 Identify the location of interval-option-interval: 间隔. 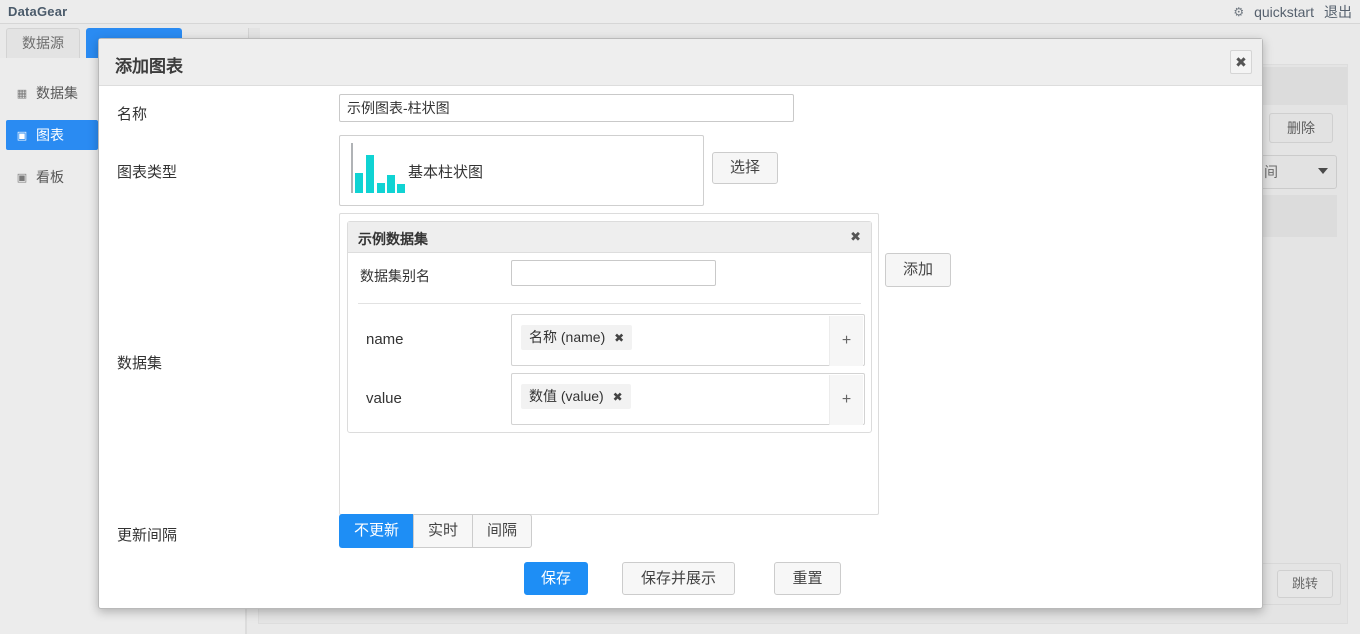
(502, 531).